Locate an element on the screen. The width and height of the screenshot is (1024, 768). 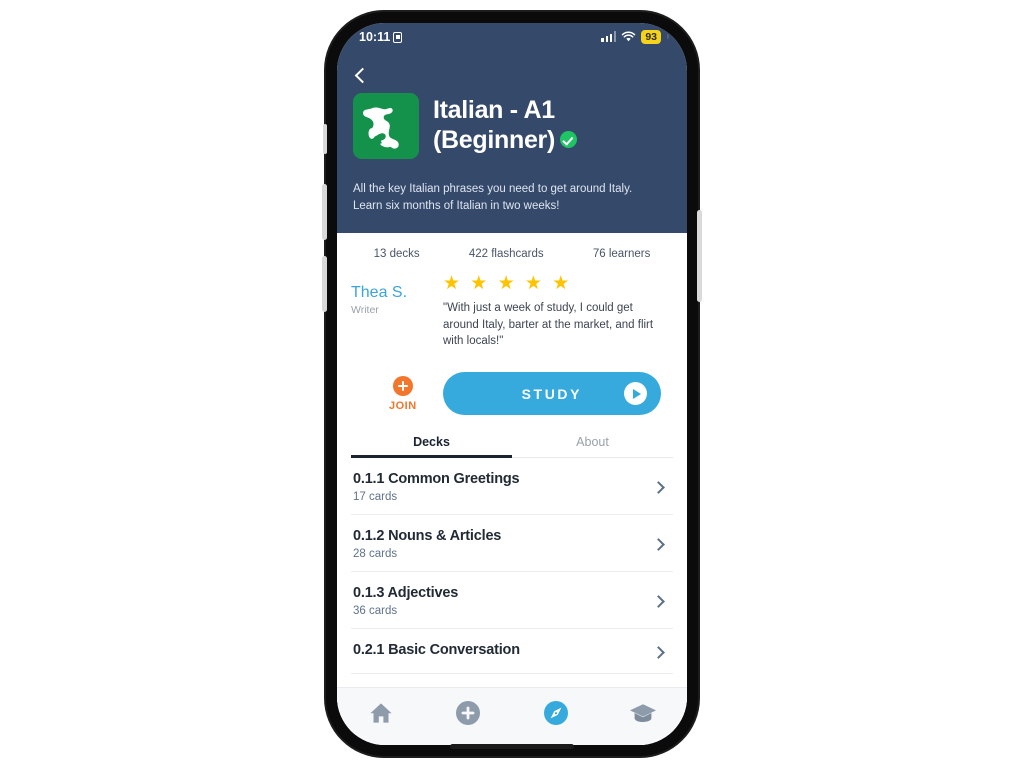
deck-info: 0.1.2 Nouns & Articles 28 cards is located at coordinates (503, 544).